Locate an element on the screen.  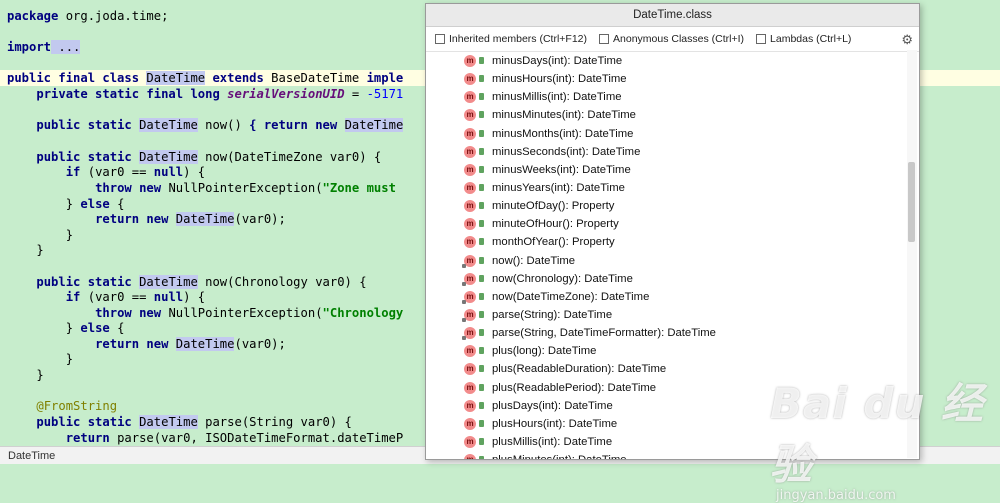
member-label: minusMinutes(int): DateTime is located at coordinates (564, 115).